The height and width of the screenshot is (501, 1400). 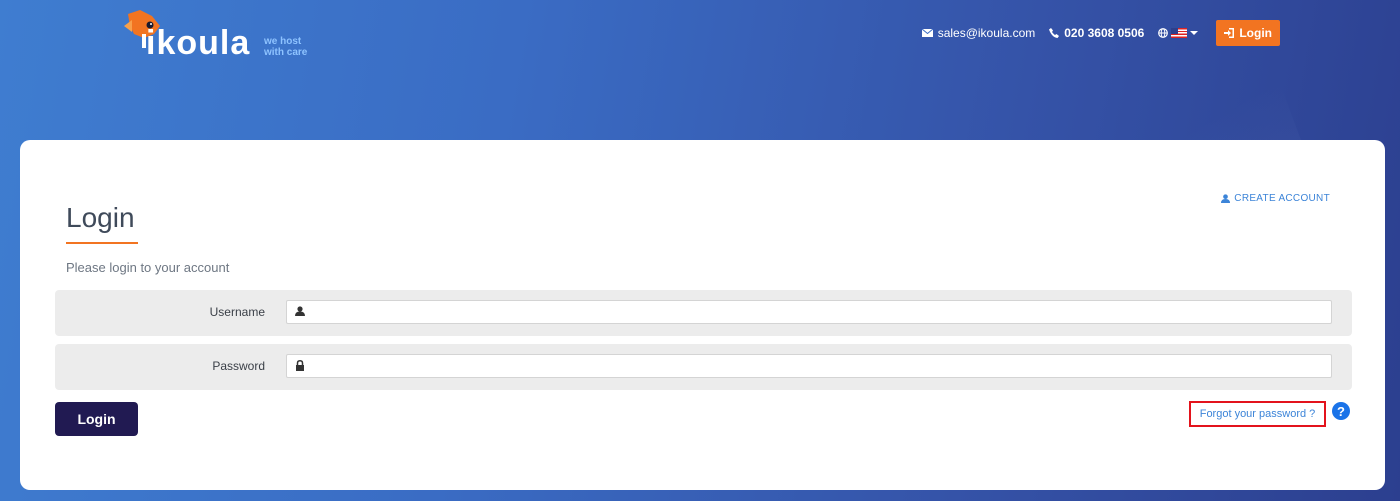 What do you see at coordinates (286, 52) in the screenshot?
I see `logo-tagline-line2: with care` at bounding box center [286, 52].